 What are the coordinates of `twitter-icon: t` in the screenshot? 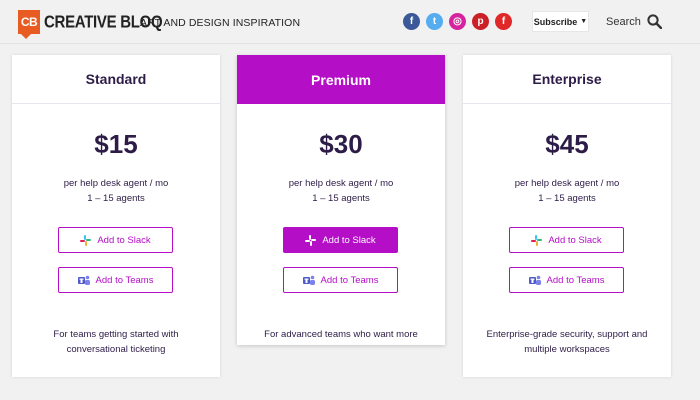 It's located at (434, 21).